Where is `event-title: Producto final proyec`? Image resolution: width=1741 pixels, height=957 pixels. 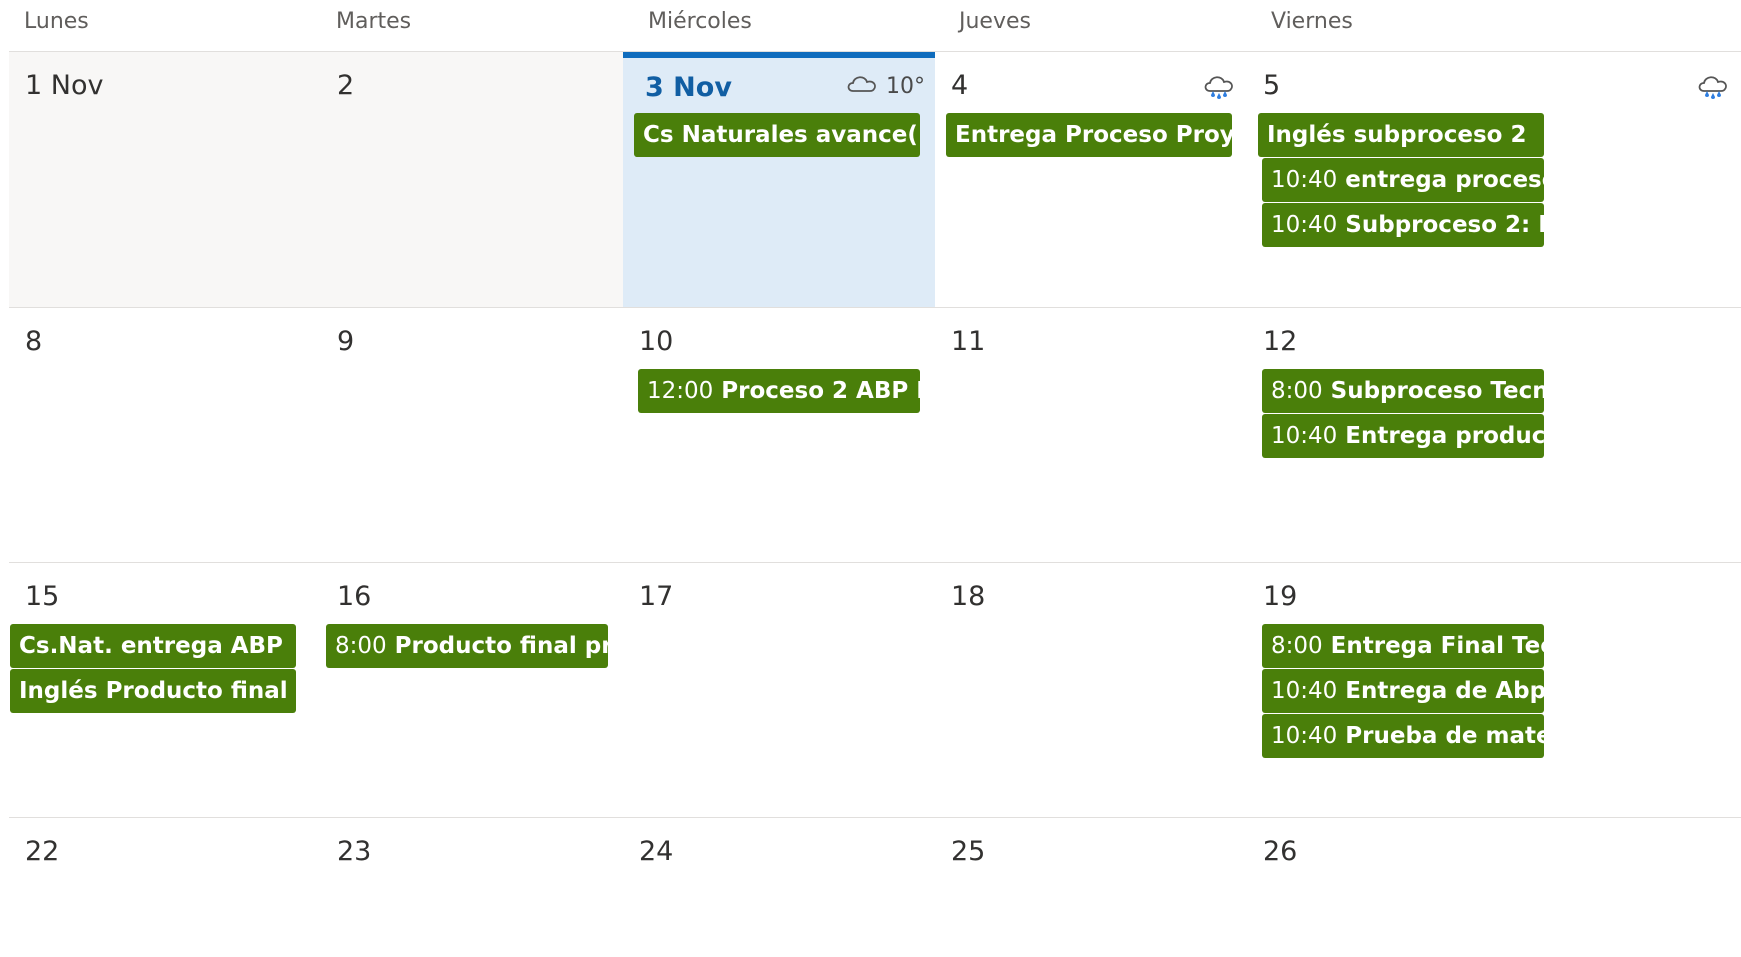
event-title: Producto final proyec is located at coordinates (501, 646).